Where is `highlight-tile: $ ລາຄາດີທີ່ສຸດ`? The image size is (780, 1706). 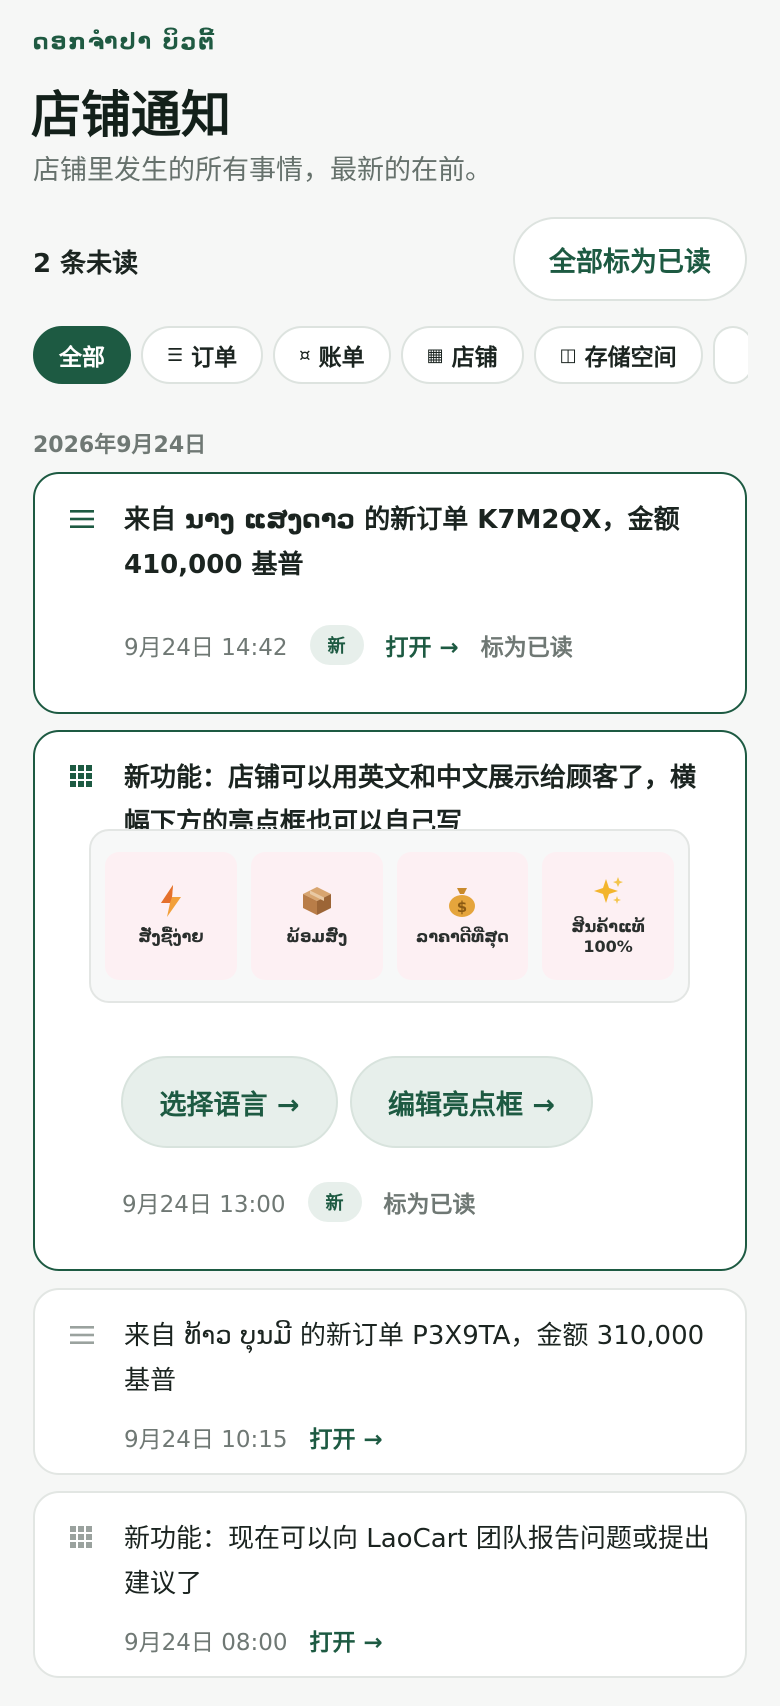
highlight-tile: $ ລາຄາດີທີ່ສຸດ is located at coordinates (462, 916).